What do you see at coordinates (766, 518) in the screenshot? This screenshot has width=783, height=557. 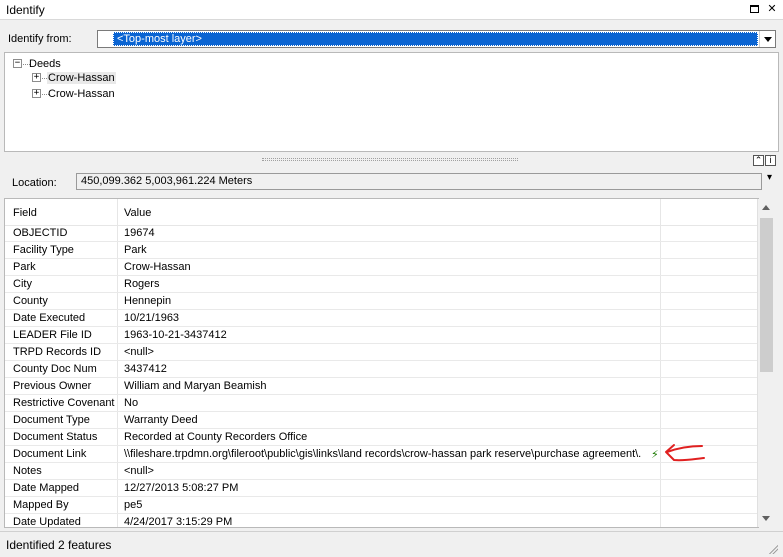 I see `scroll-down-arrow-icon` at bounding box center [766, 518].